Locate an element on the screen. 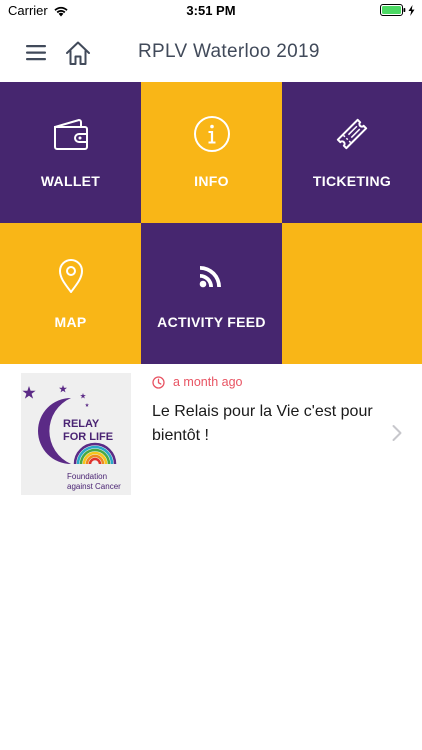  relay-for-life-logo: RELAY FOR LIFE Foundation against Cancer is located at coordinates (76, 434).